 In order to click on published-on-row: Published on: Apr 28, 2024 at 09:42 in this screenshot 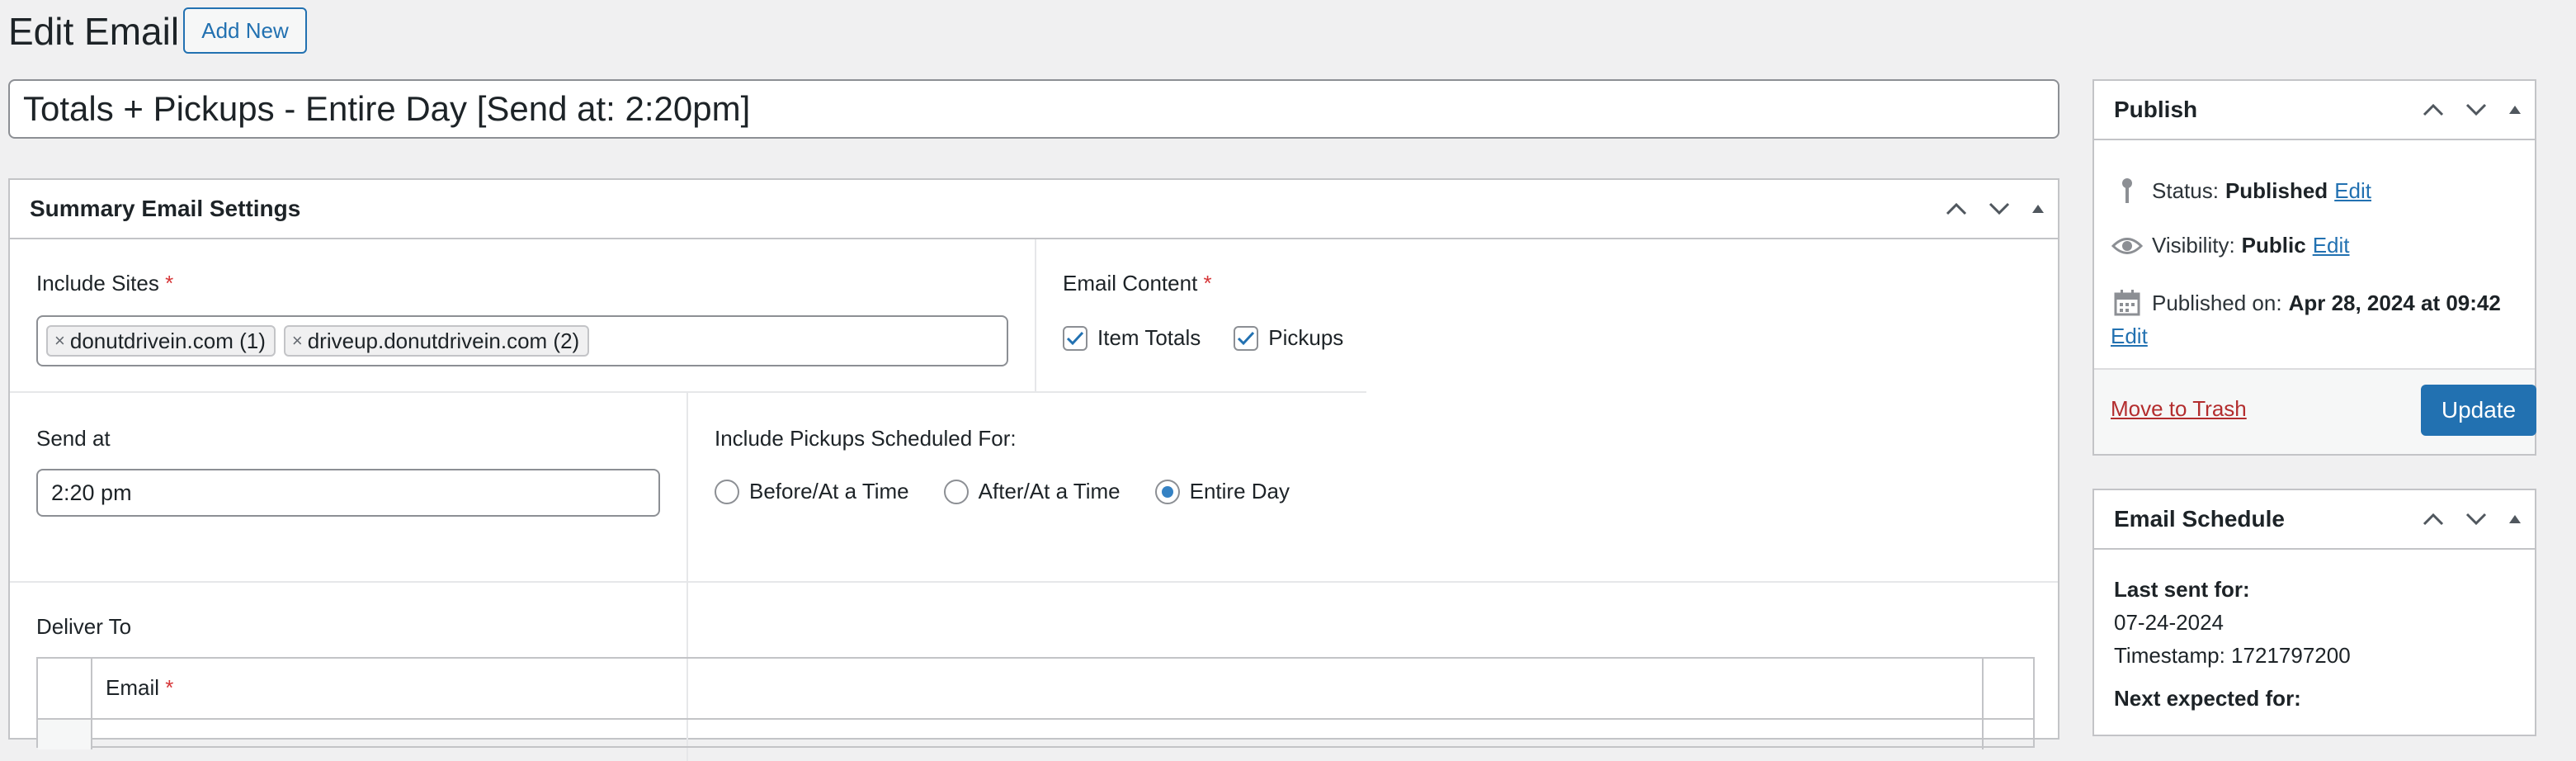, I will do `click(2309, 303)`.